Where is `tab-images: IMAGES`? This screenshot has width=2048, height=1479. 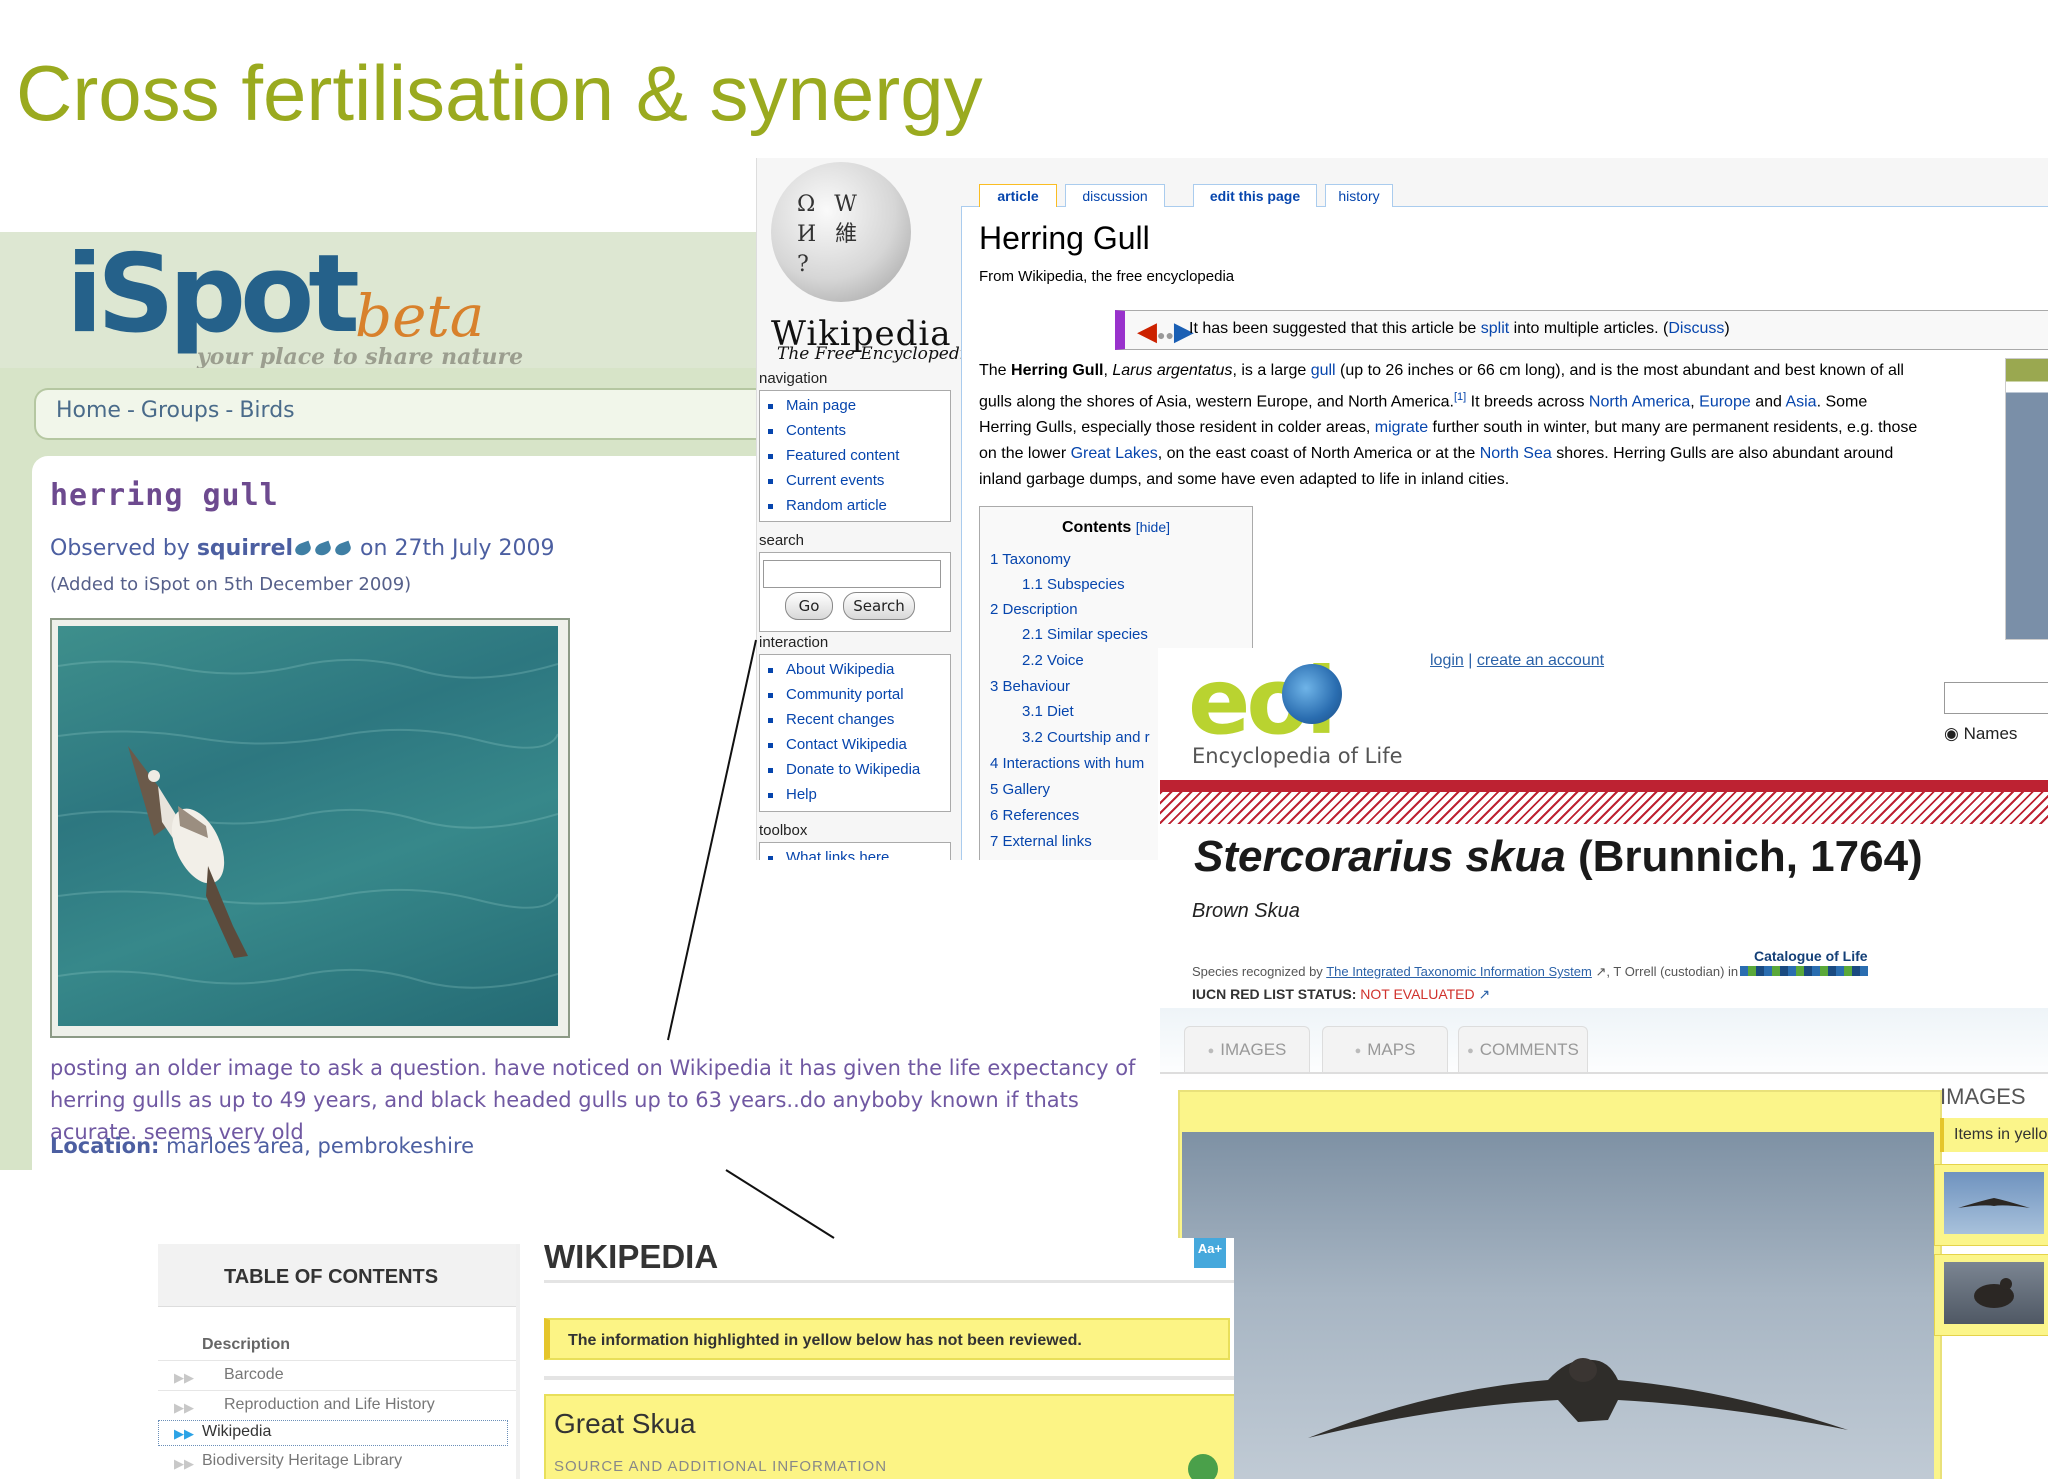 tab-images: IMAGES is located at coordinates (1247, 1049).